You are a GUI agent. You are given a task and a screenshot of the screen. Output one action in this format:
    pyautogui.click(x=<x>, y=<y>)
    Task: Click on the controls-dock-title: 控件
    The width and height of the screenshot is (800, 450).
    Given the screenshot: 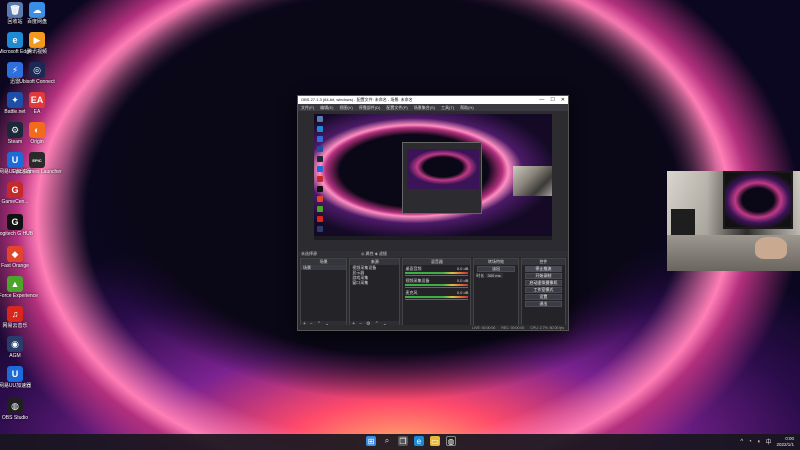 What is the action you would take?
    pyautogui.click(x=543, y=262)
    